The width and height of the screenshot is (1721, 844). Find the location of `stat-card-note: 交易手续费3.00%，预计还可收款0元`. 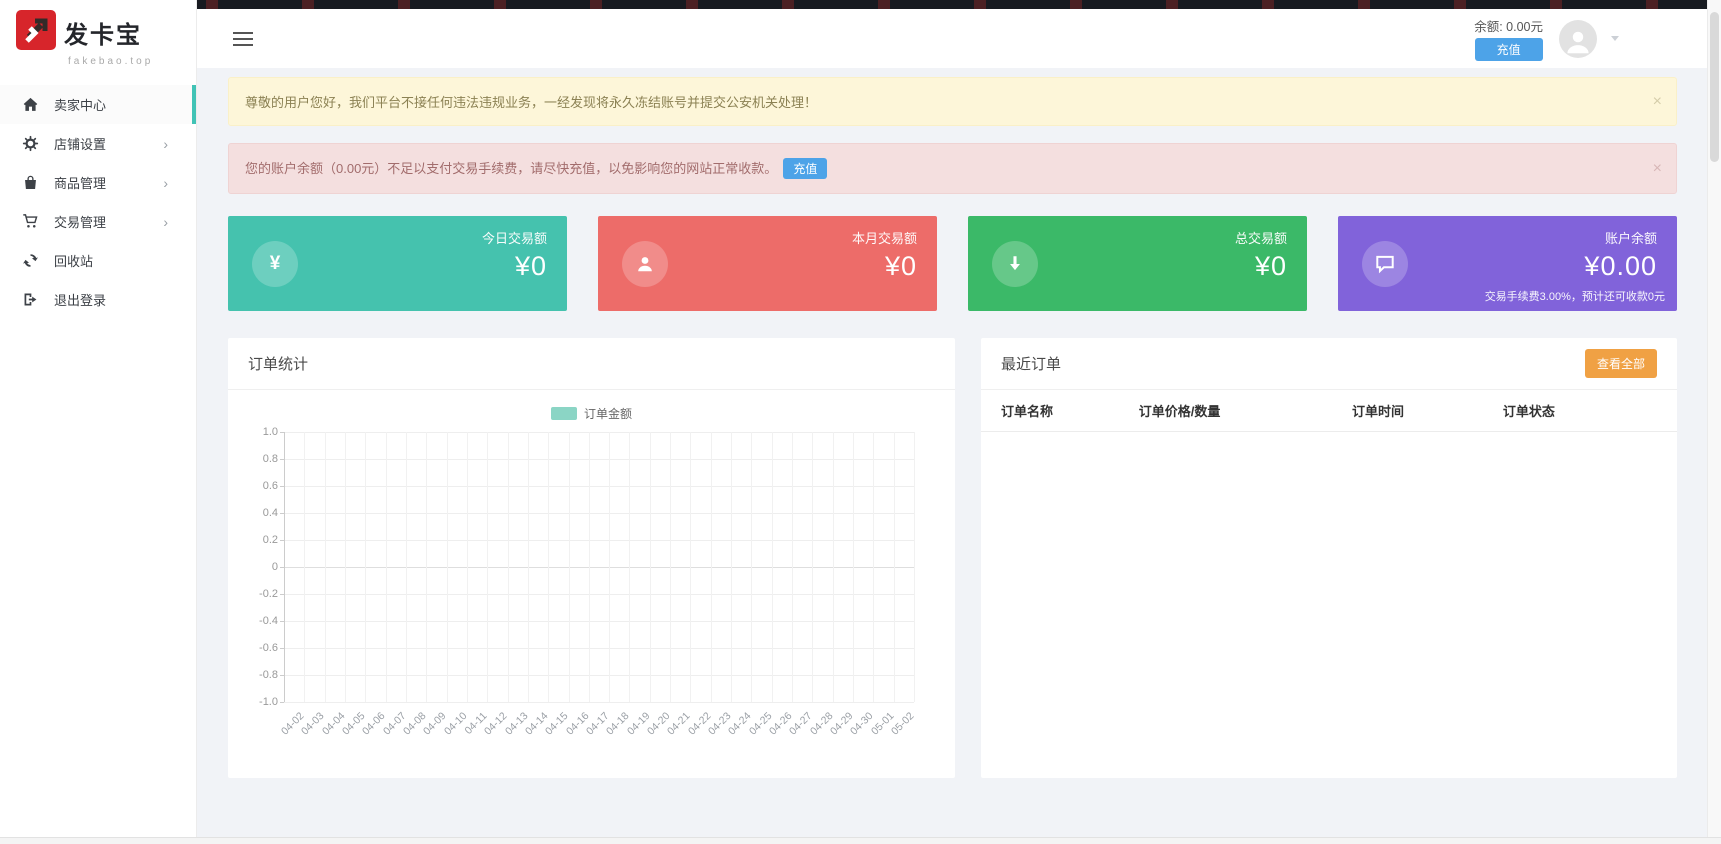

stat-card-note: 交易手续费3.00%，预计还可收款0元 is located at coordinates (1574, 297).